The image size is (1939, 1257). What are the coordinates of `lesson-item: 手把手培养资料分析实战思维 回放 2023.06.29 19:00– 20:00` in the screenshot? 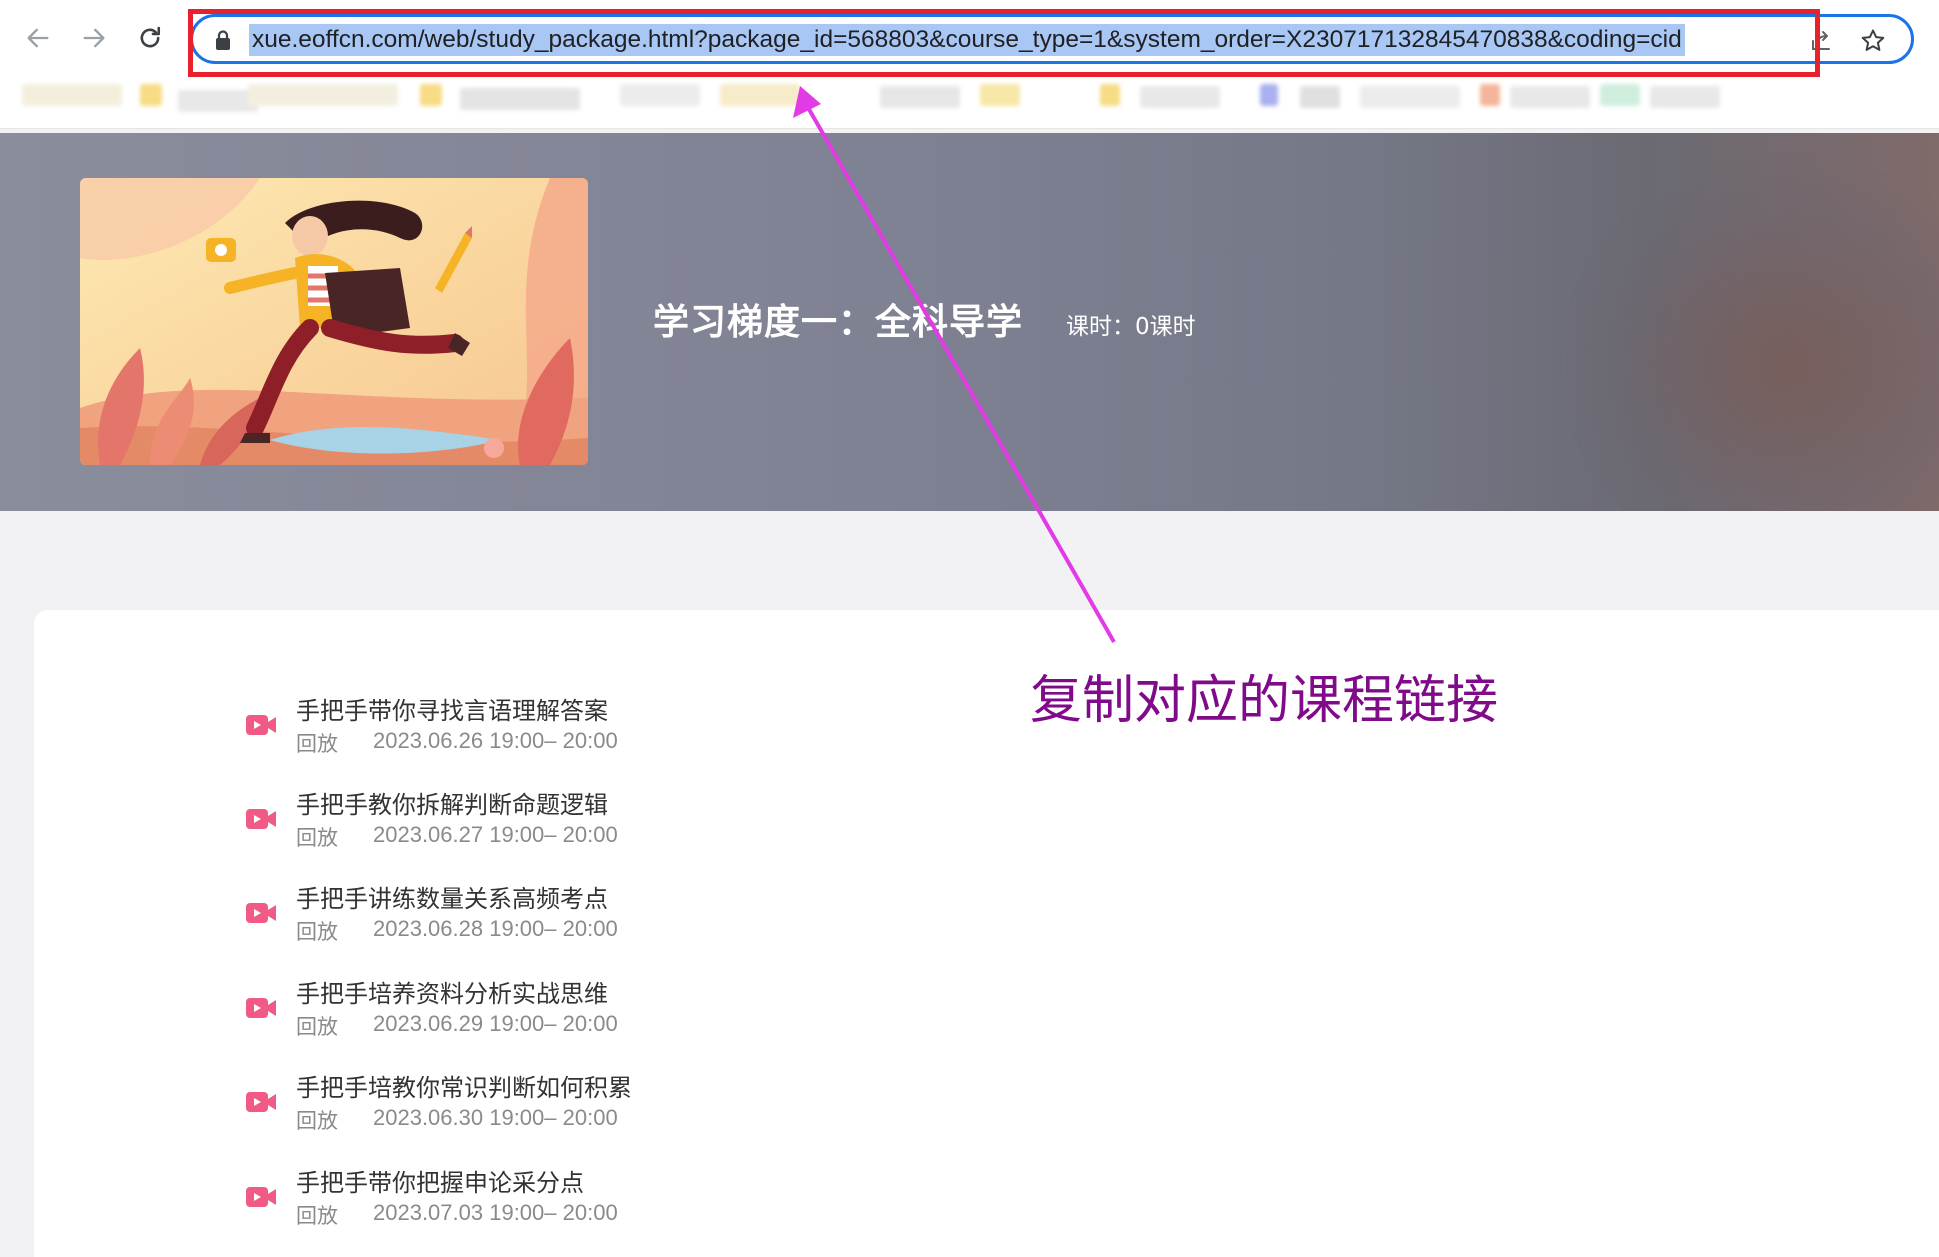 It's located at (544, 1009).